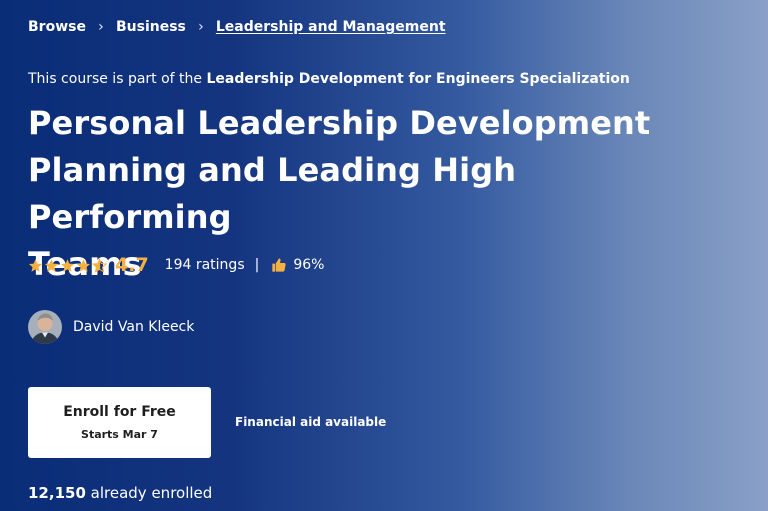  I want to click on person-icon, so click(45, 327).